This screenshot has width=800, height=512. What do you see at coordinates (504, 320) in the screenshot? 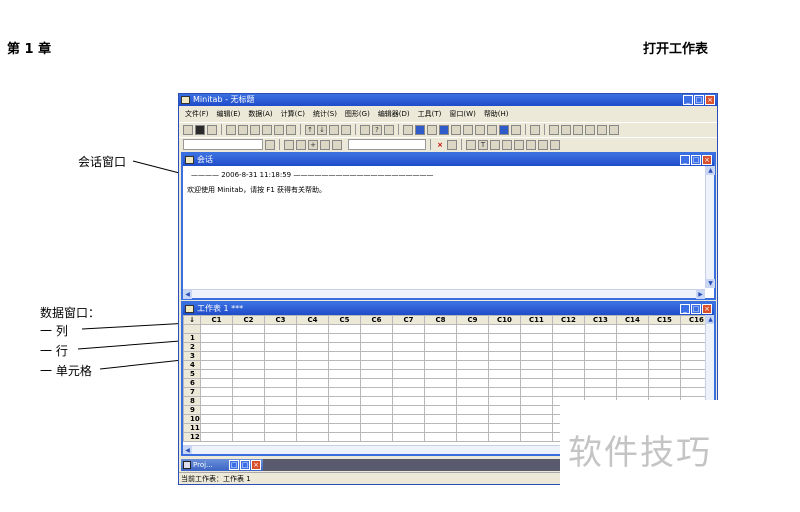
I see `column-header: C10` at bounding box center [504, 320].